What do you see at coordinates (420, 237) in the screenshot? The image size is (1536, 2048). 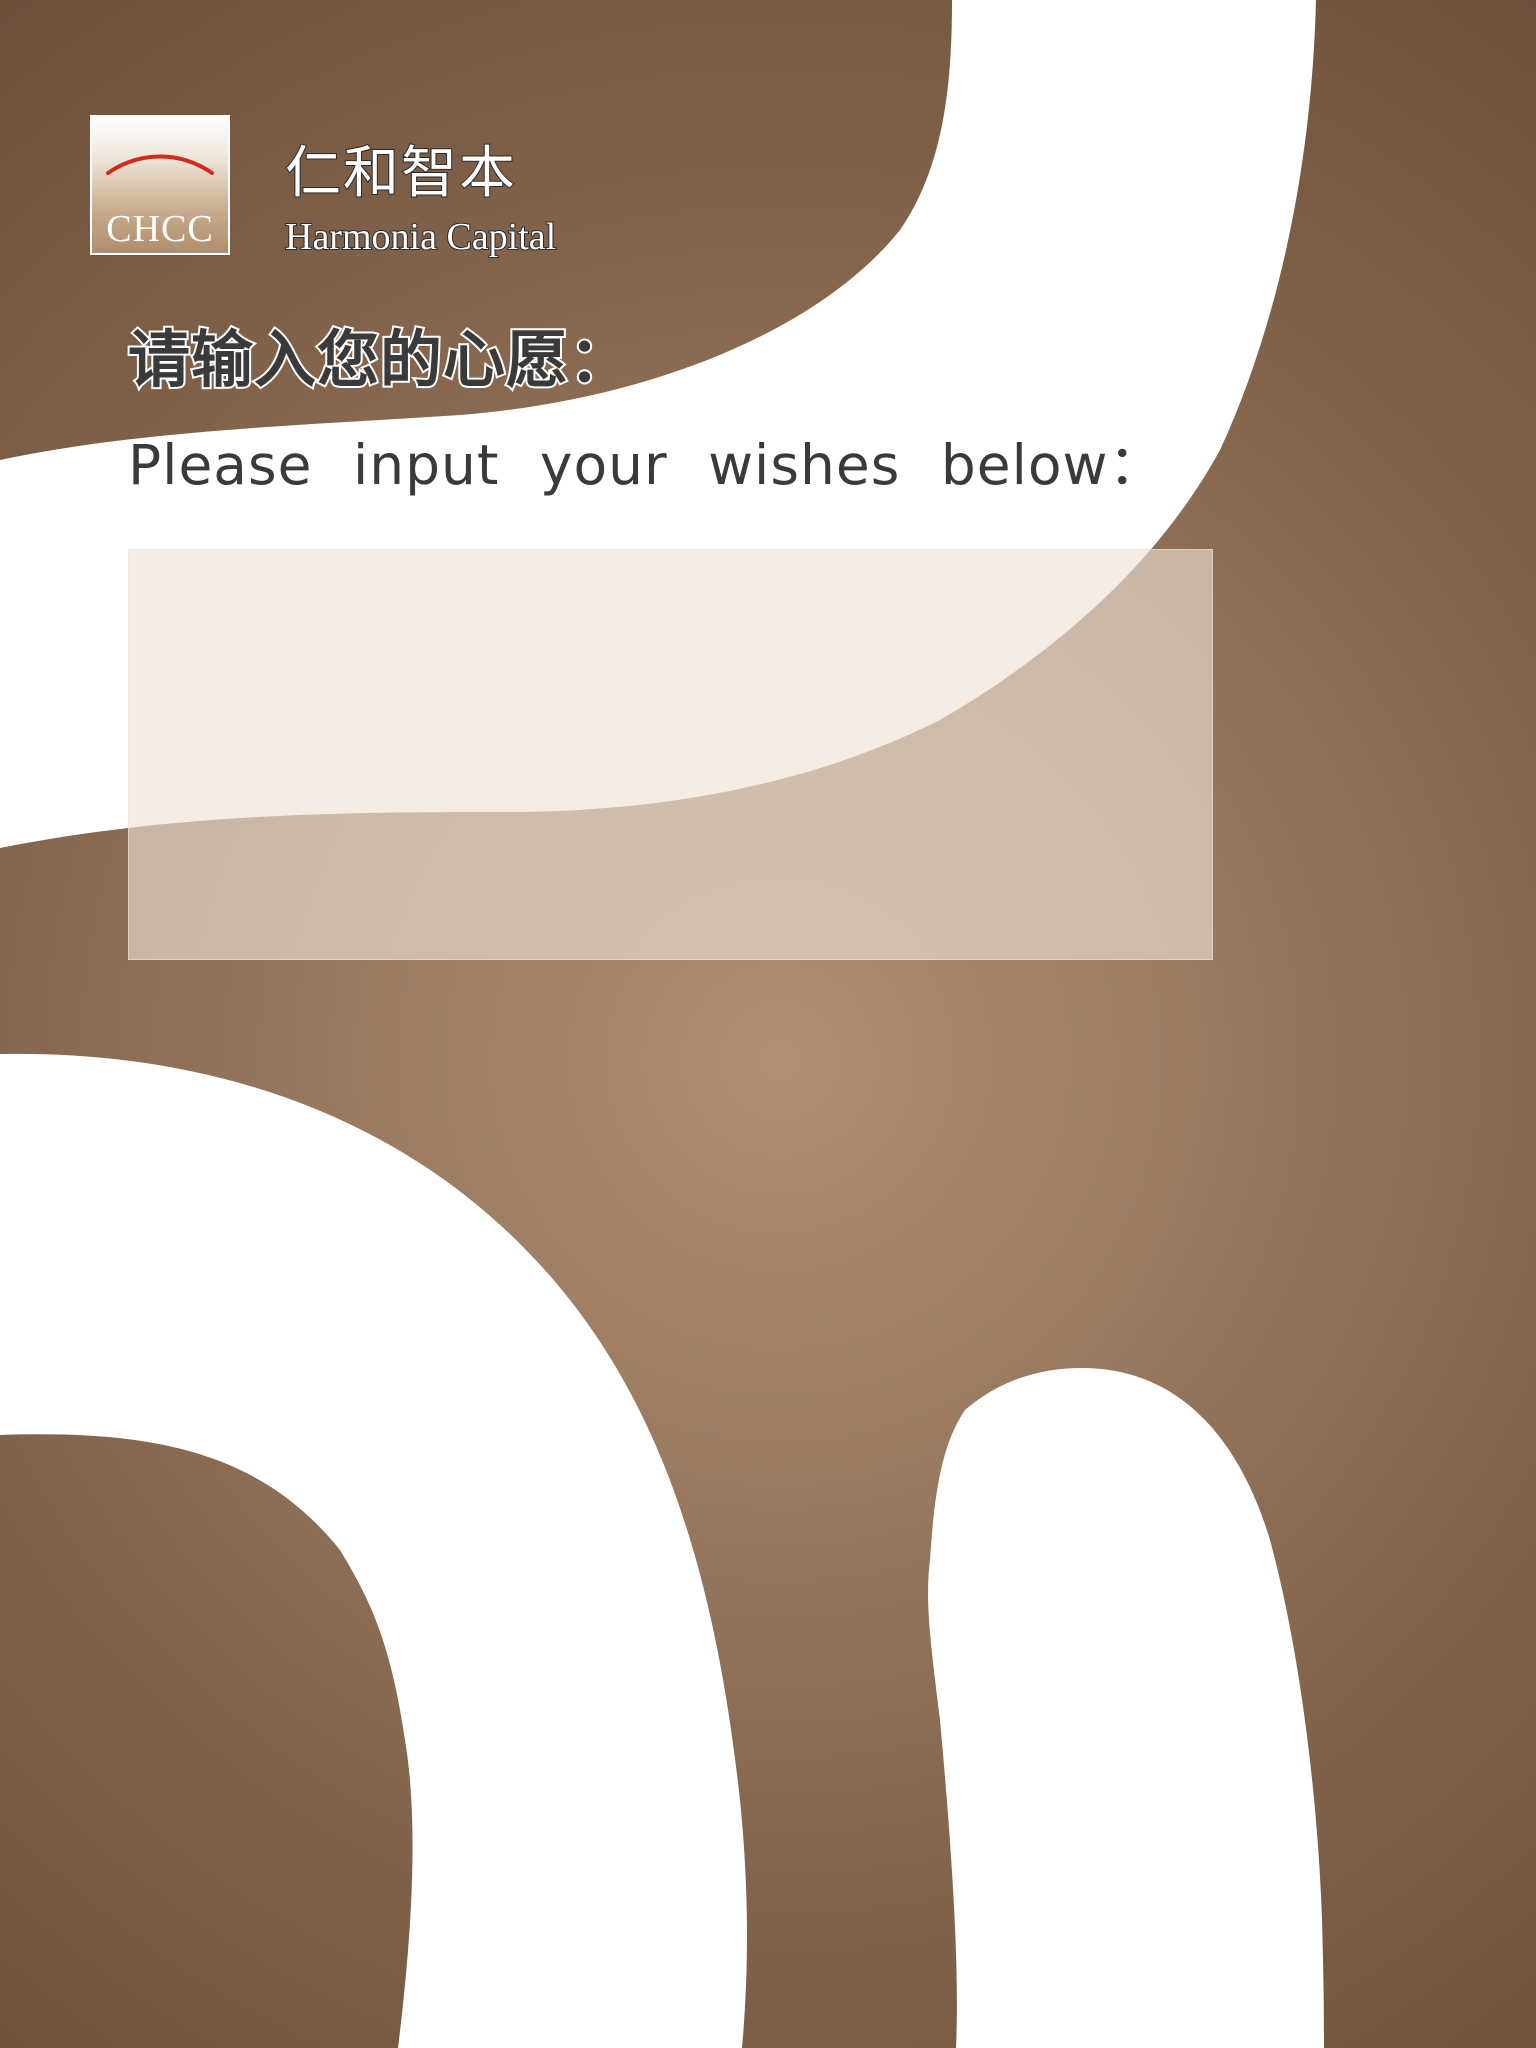 I see `brand-english-name: Harmonia Capital` at bounding box center [420, 237].